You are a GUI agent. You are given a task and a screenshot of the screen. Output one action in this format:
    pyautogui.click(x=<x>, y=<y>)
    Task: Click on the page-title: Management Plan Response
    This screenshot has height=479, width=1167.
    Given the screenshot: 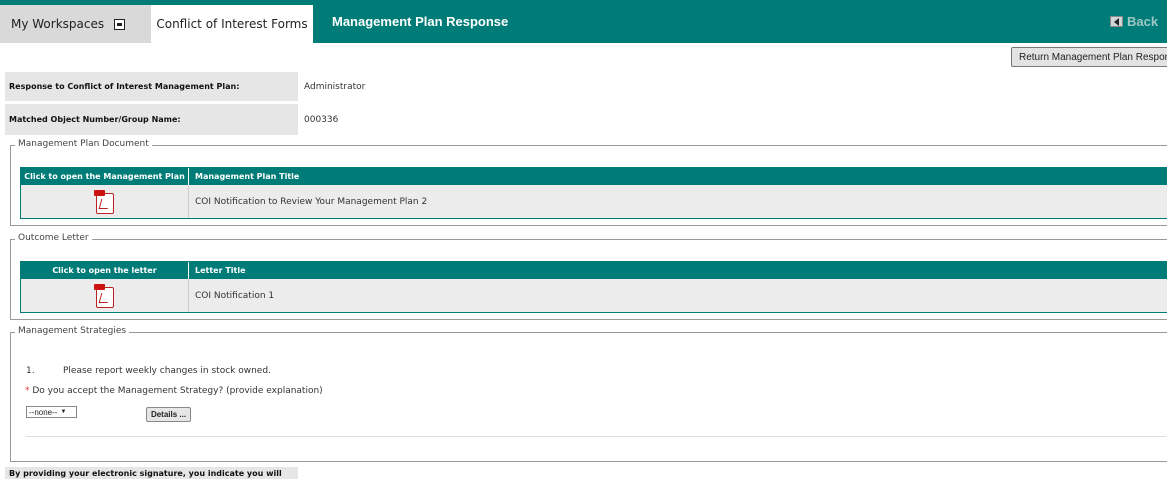 What is the action you would take?
    pyautogui.click(x=420, y=21)
    